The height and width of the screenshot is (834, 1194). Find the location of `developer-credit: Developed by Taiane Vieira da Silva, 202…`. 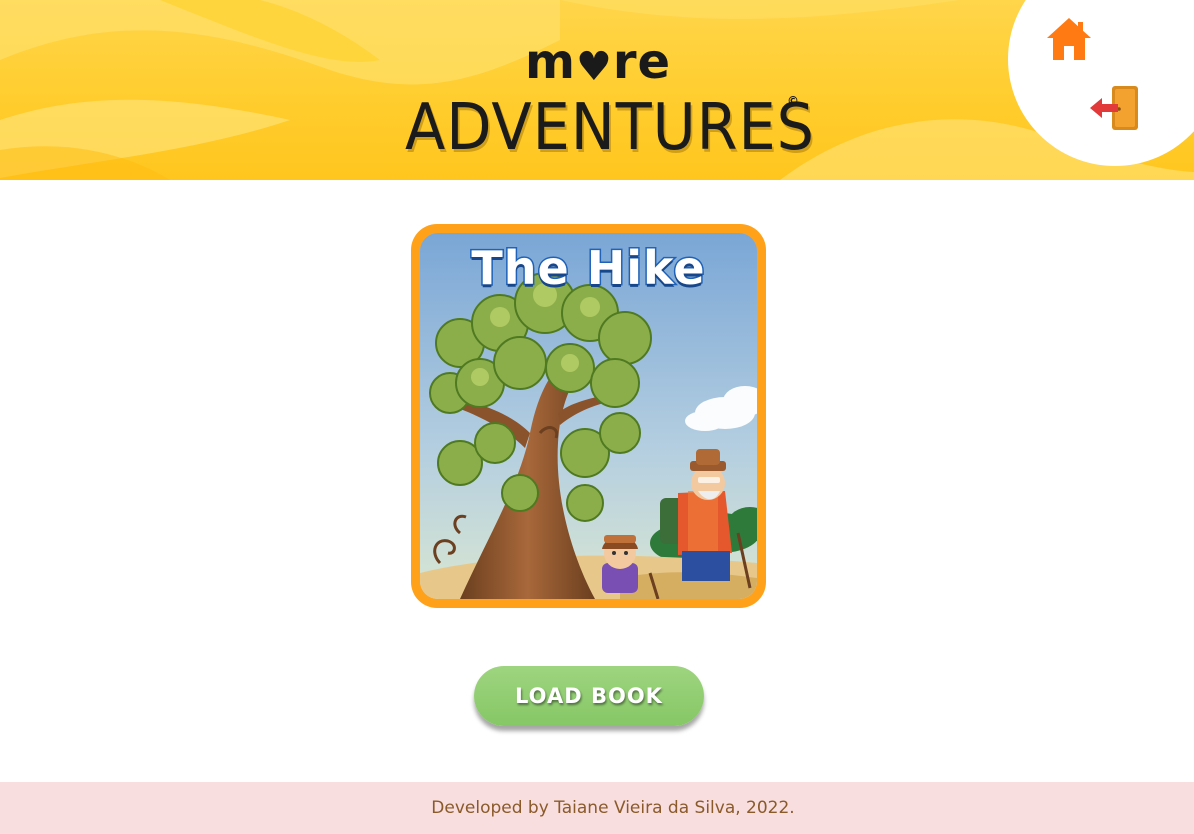

developer-credit: Developed by Taiane Vieira da Silva, 202… is located at coordinates (613, 808).